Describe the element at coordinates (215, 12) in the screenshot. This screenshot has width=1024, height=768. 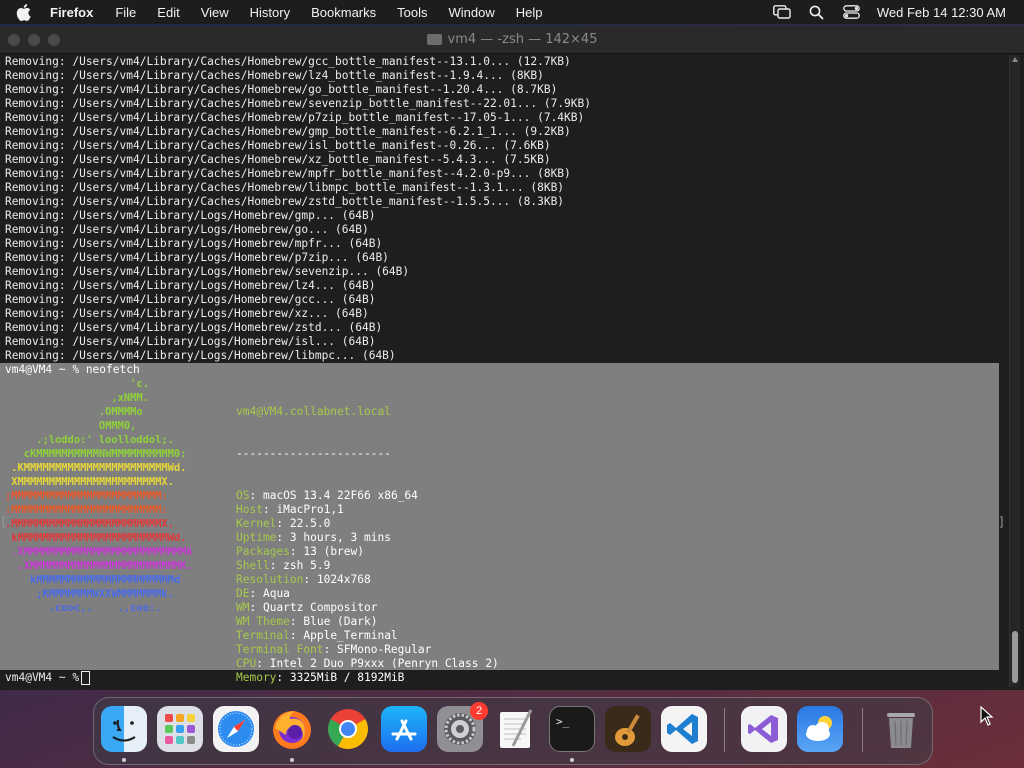
I see `menu-view: View` at that location.